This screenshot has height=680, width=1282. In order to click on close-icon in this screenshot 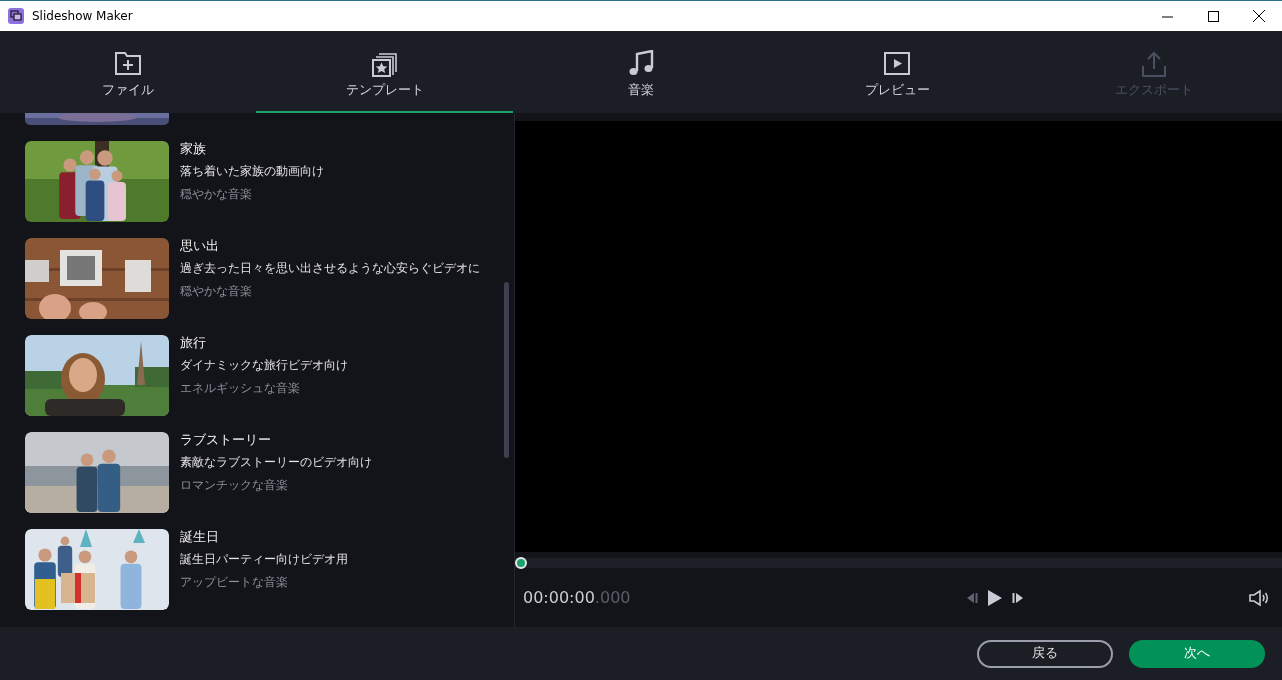, I will do `click(1259, 16)`.